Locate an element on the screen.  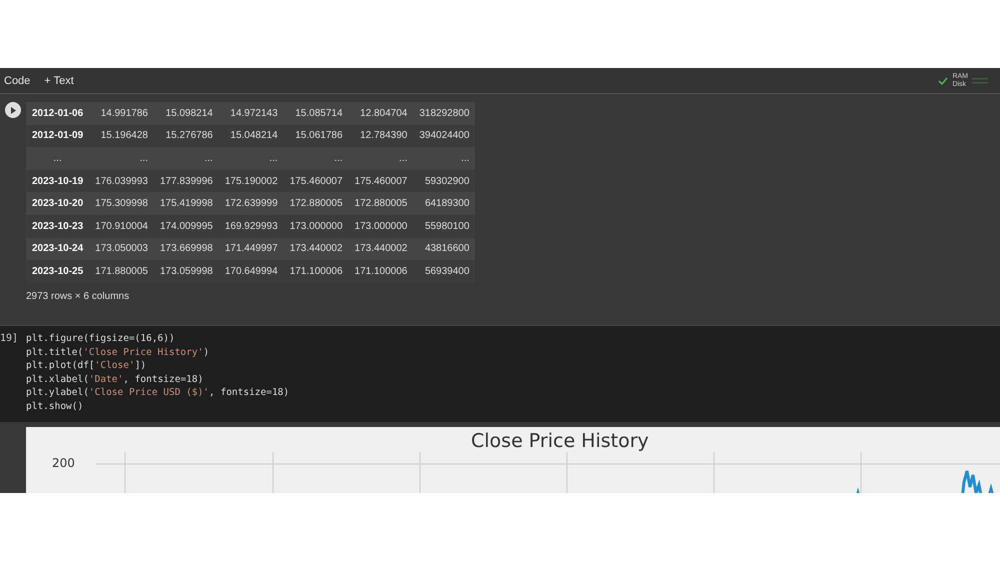
code-line: plt.figure(figsize=(16,6)) is located at coordinates (101, 339).